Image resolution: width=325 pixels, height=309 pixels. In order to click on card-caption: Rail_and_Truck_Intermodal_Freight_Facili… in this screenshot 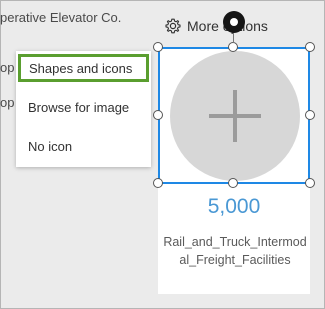, I will do `click(235, 251)`.